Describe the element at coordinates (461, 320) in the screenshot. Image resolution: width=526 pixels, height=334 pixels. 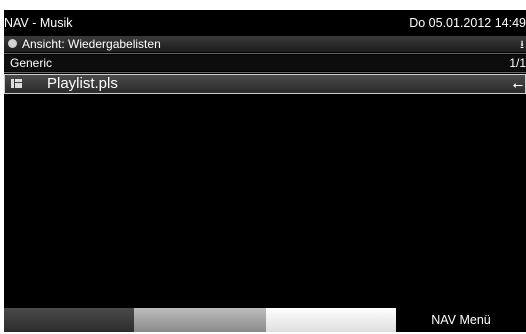
I see `nav-menu-button: NAV Menü` at that location.